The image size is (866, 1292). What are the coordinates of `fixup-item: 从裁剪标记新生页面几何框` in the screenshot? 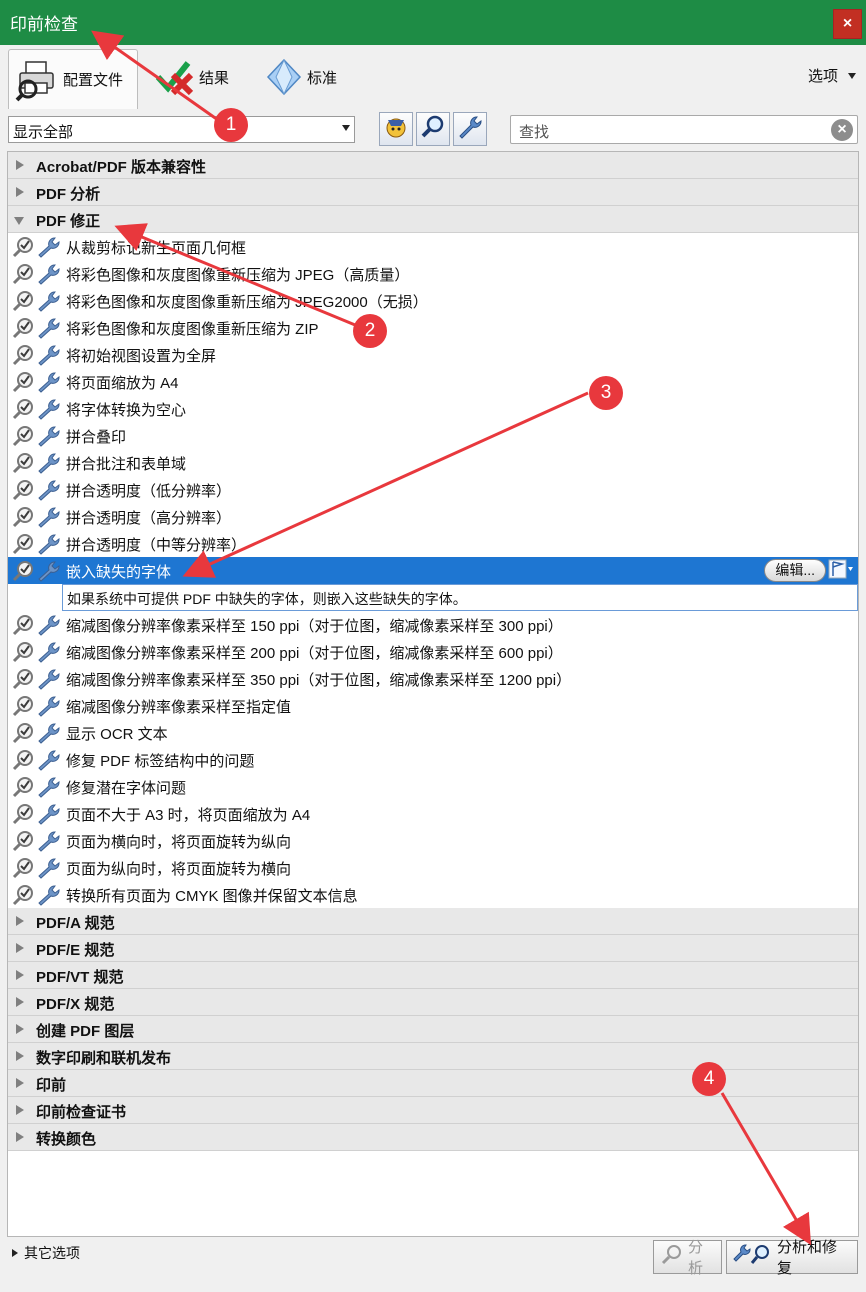 It's located at (433, 246).